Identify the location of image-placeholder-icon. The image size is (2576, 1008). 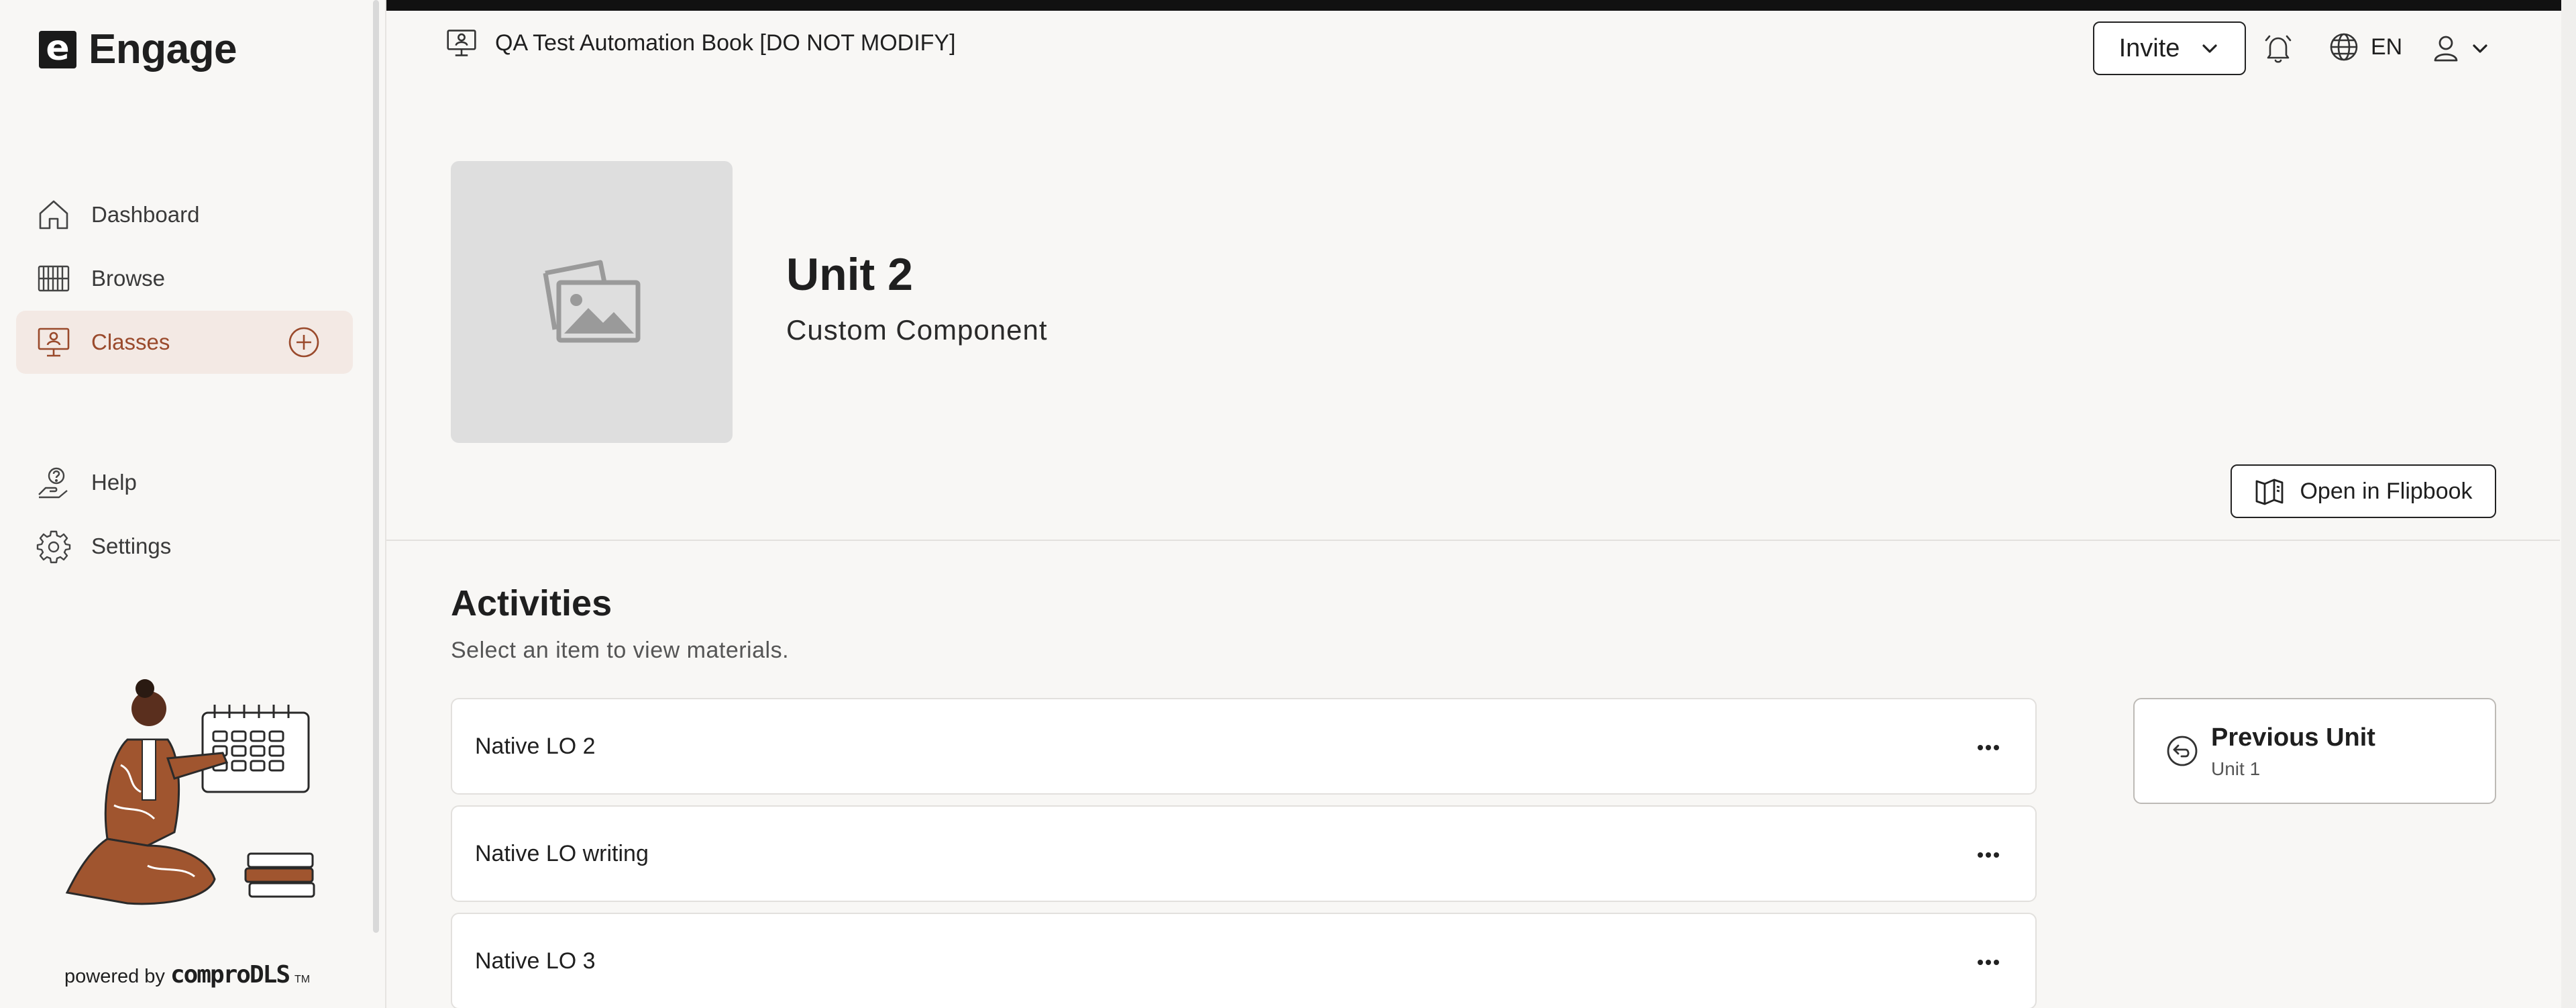
(592, 301).